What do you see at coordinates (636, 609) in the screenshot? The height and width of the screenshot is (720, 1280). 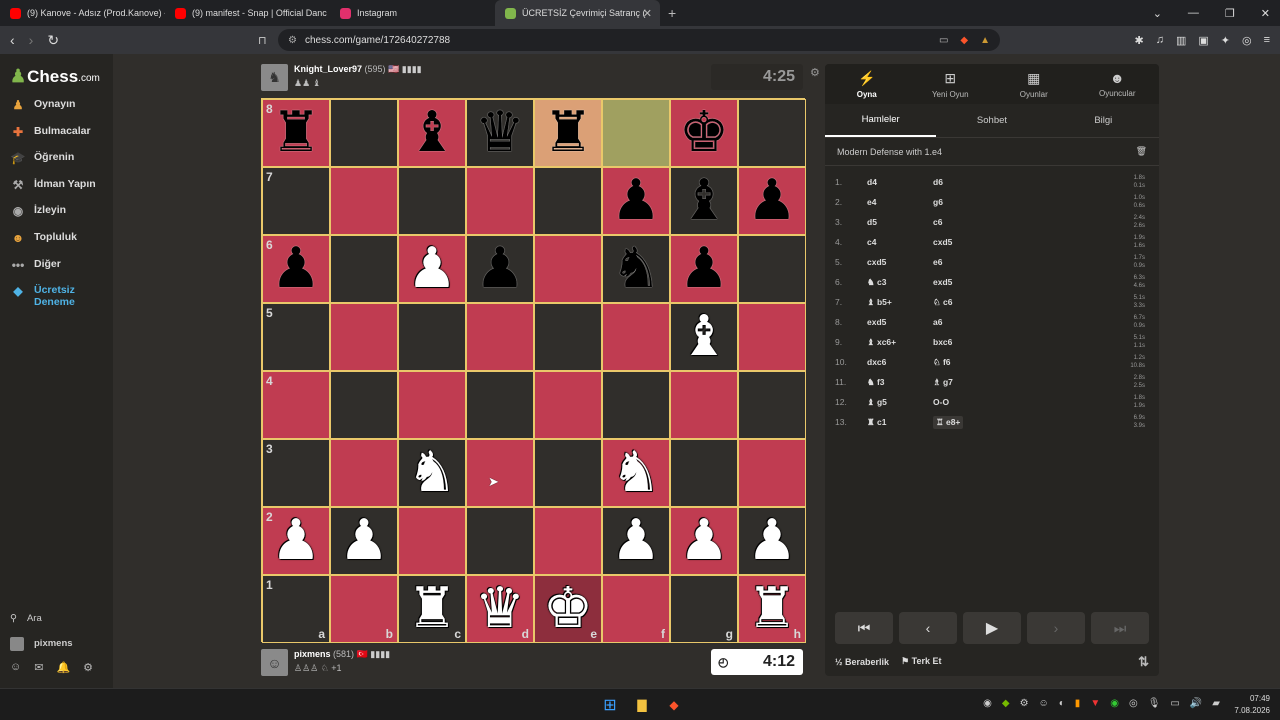 I see `square-f1: f` at bounding box center [636, 609].